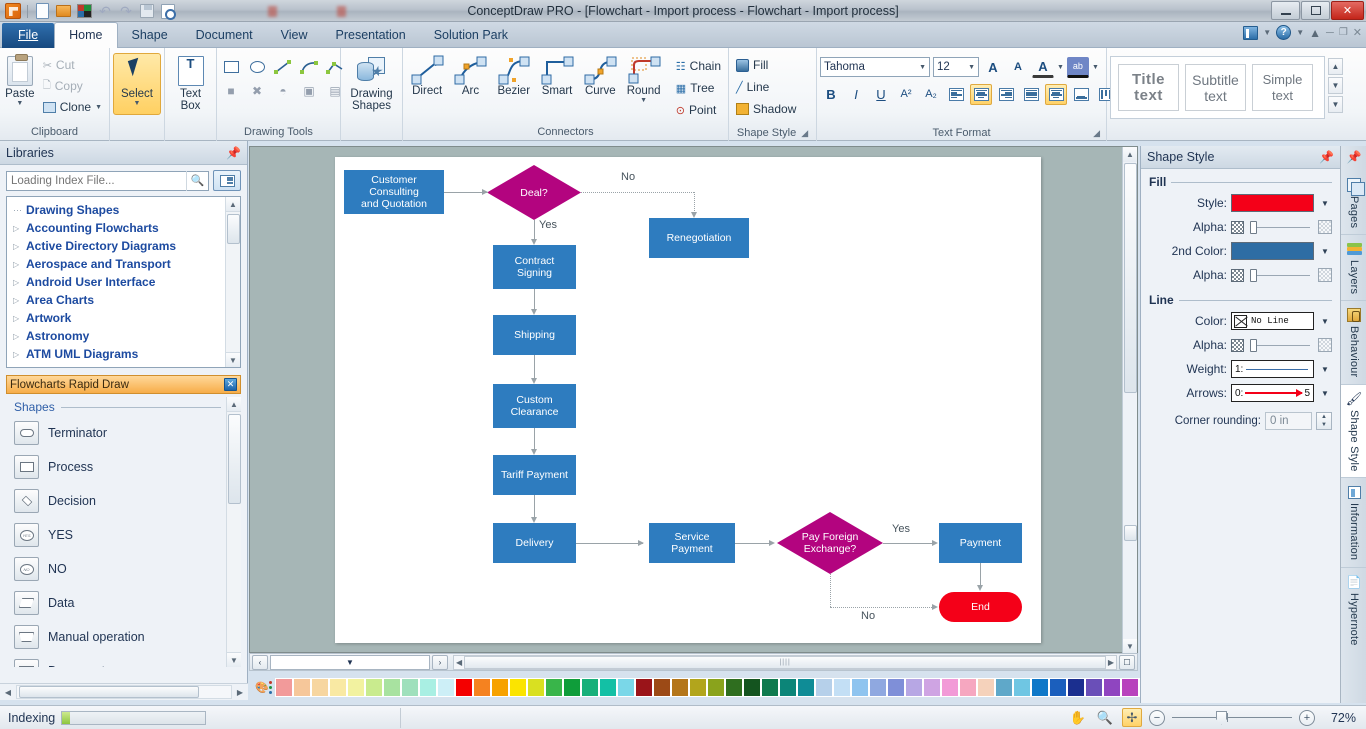 The image size is (1366, 729). I want to click on align-right-button, so click(1006, 94).